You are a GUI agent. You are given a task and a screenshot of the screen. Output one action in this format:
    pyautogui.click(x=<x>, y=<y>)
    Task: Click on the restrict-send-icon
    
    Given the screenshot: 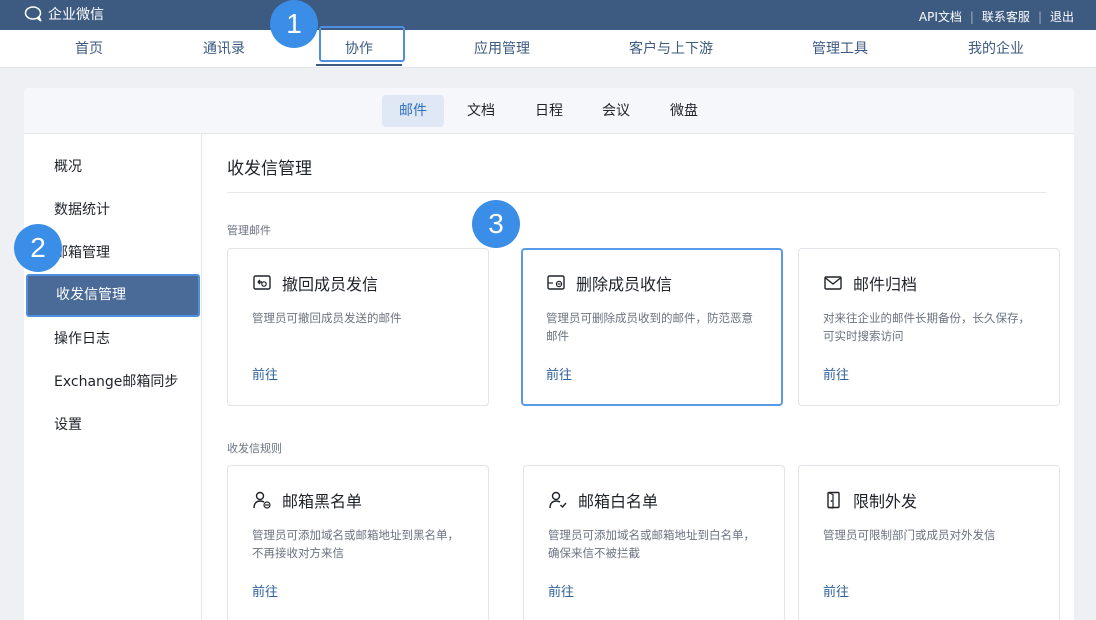 What is the action you would take?
    pyautogui.click(x=833, y=500)
    